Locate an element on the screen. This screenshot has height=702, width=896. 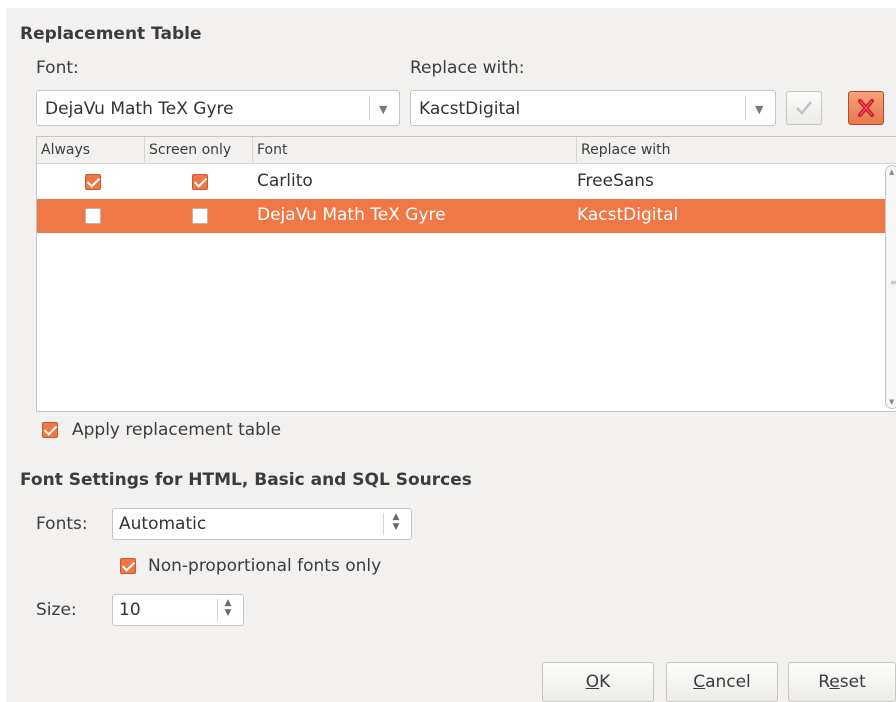
table-scrollbar: ▲ ≡ ▼ is located at coordinates (890, 287).